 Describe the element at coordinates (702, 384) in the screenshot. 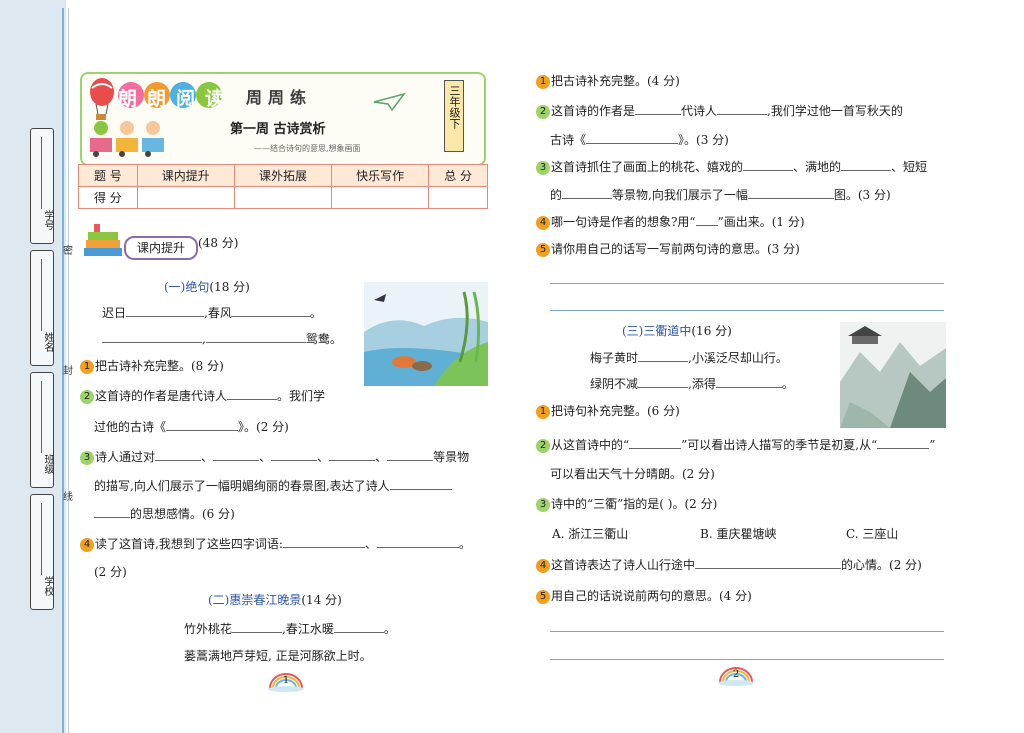

I see `poem-text: ,添得` at that location.